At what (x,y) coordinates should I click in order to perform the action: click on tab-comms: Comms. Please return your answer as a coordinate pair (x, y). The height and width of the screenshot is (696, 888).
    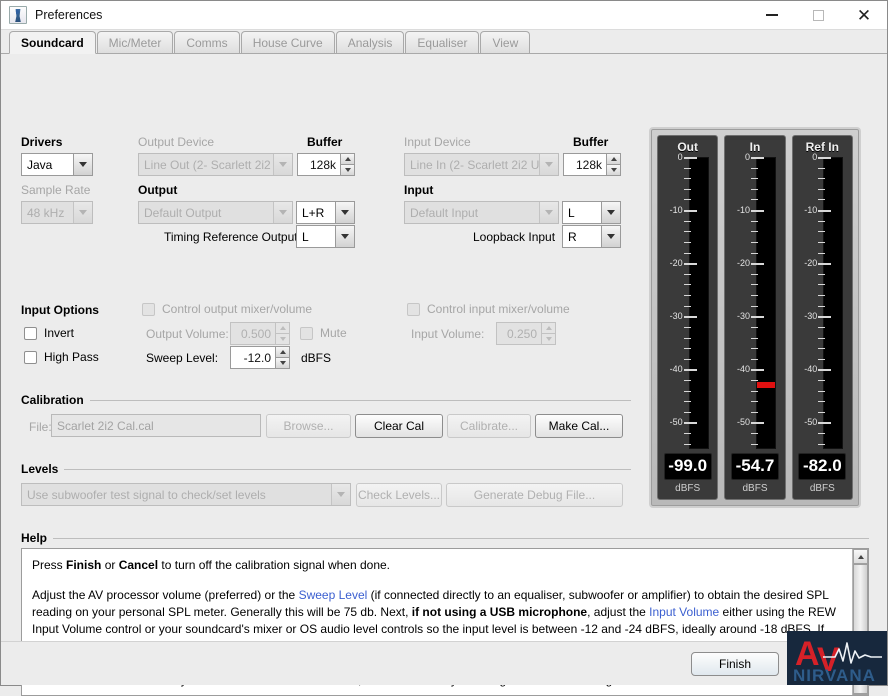
    Looking at the image, I should click on (207, 42).